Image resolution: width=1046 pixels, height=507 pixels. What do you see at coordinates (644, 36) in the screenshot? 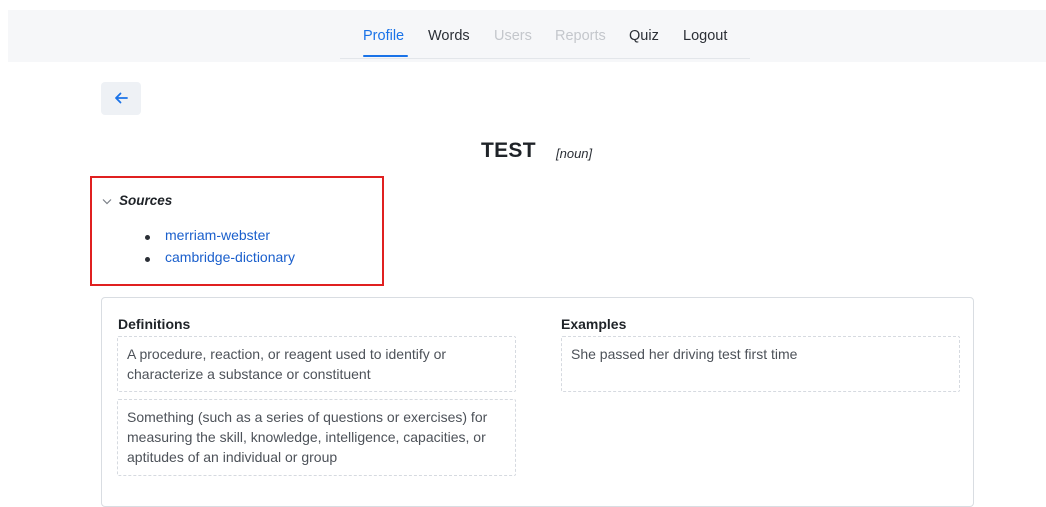
I see `nav-quiz: Quiz` at bounding box center [644, 36].